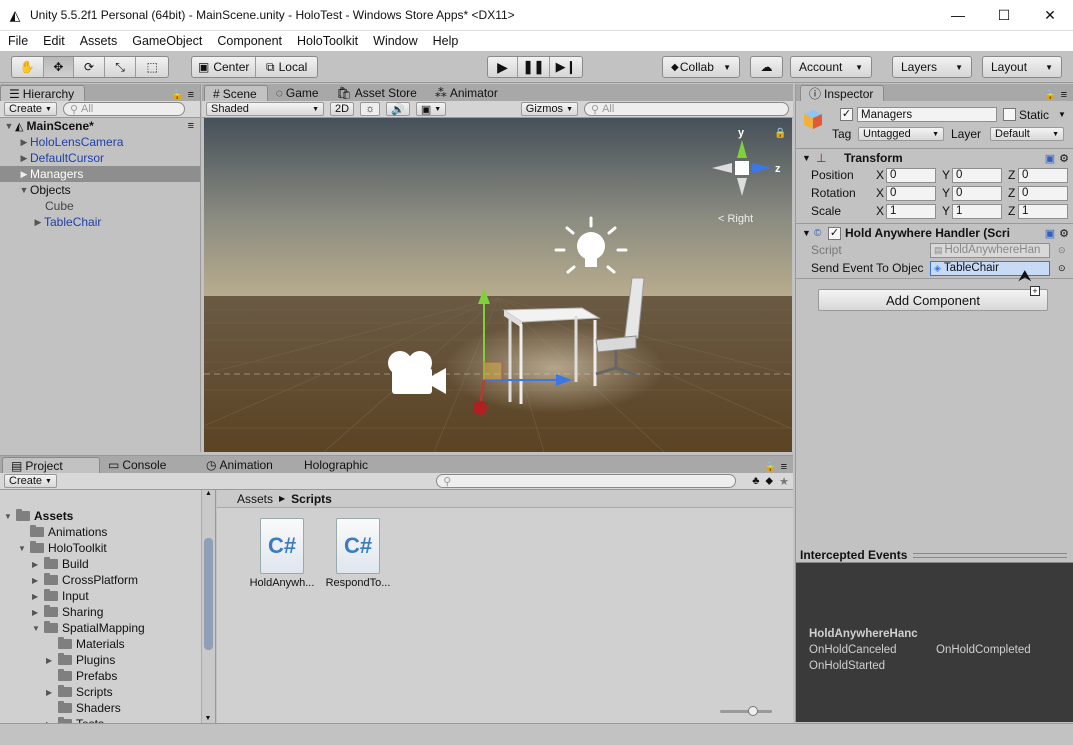  What do you see at coordinates (311, 499) in the screenshot?
I see `breadcrumb-scripts: Scripts` at bounding box center [311, 499].